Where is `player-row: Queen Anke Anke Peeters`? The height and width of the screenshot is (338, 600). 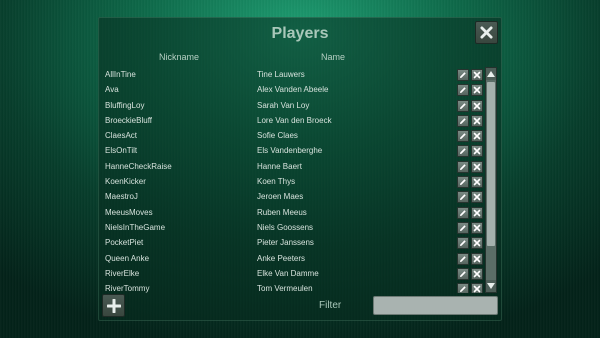
player-row: Queen Anke Anke Peeters is located at coordinates (300, 258).